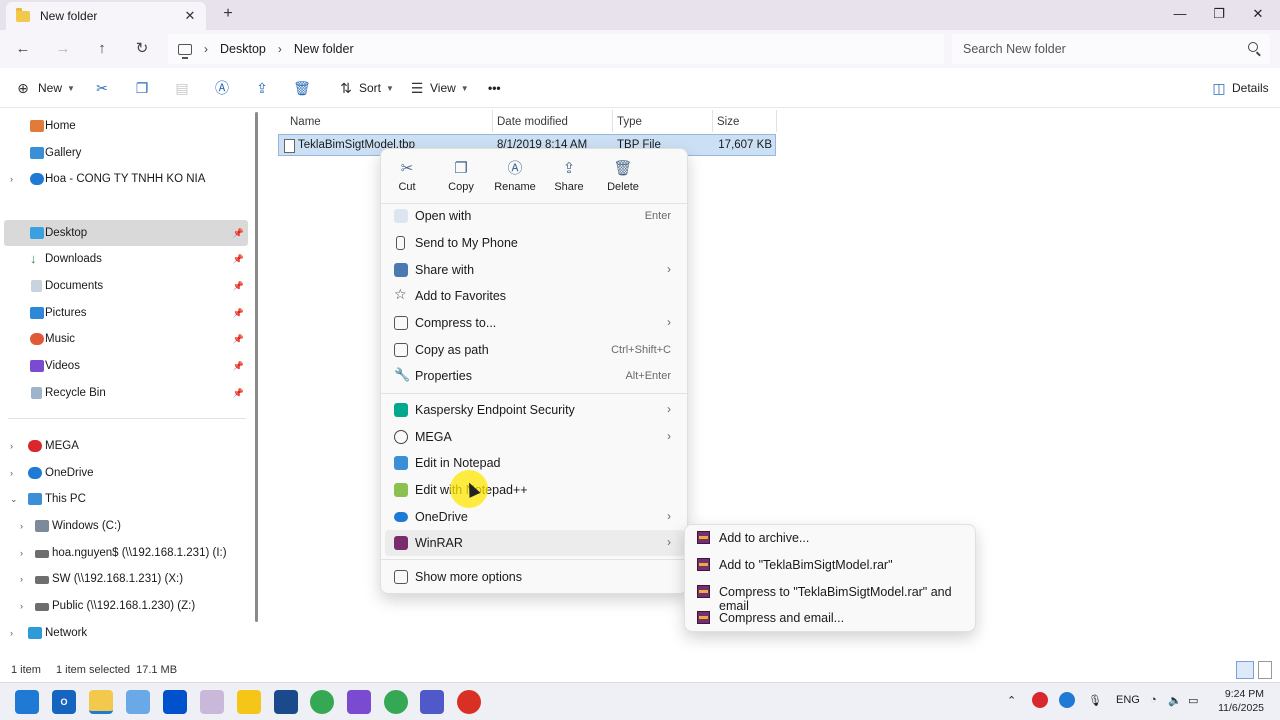 The height and width of the screenshot is (720, 1280). What do you see at coordinates (728, 122) in the screenshot?
I see `column-header-size: Size` at bounding box center [728, 122].